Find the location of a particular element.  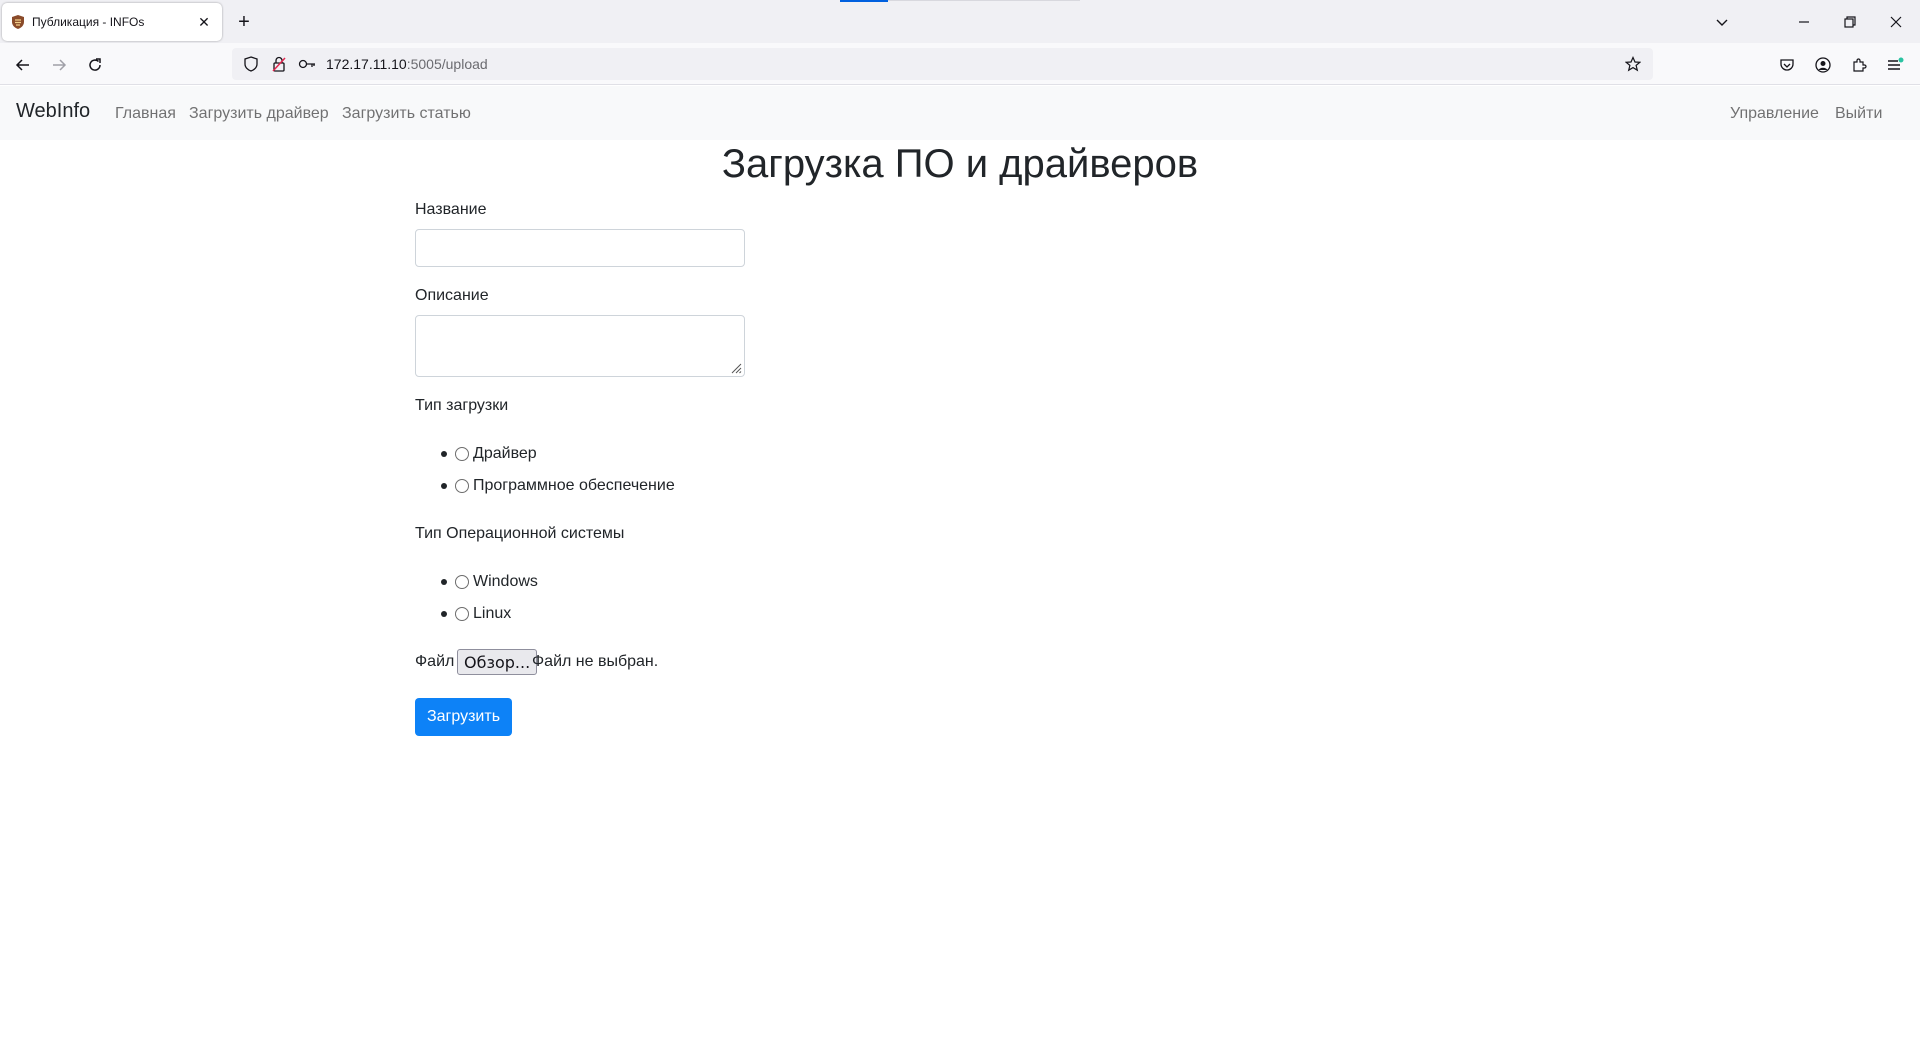

radio-option-software: Программное обеспечение is located at coordinates (558, 486).